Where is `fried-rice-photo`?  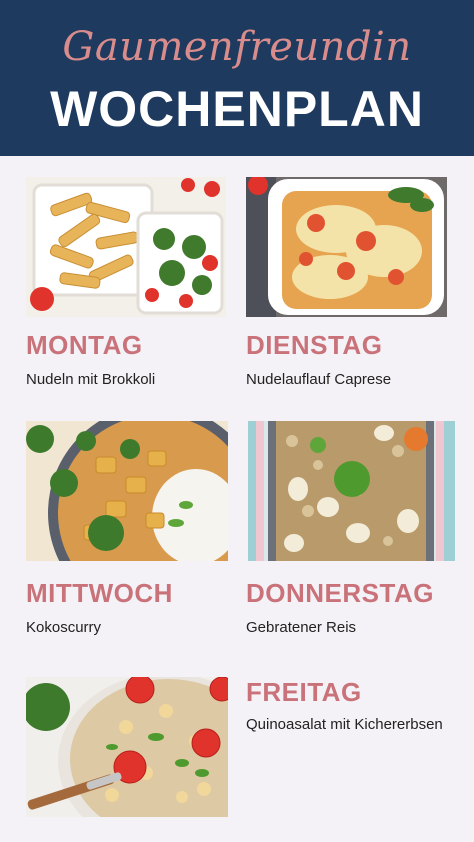
fried-rice-photo is located at coordinates (351, 491).